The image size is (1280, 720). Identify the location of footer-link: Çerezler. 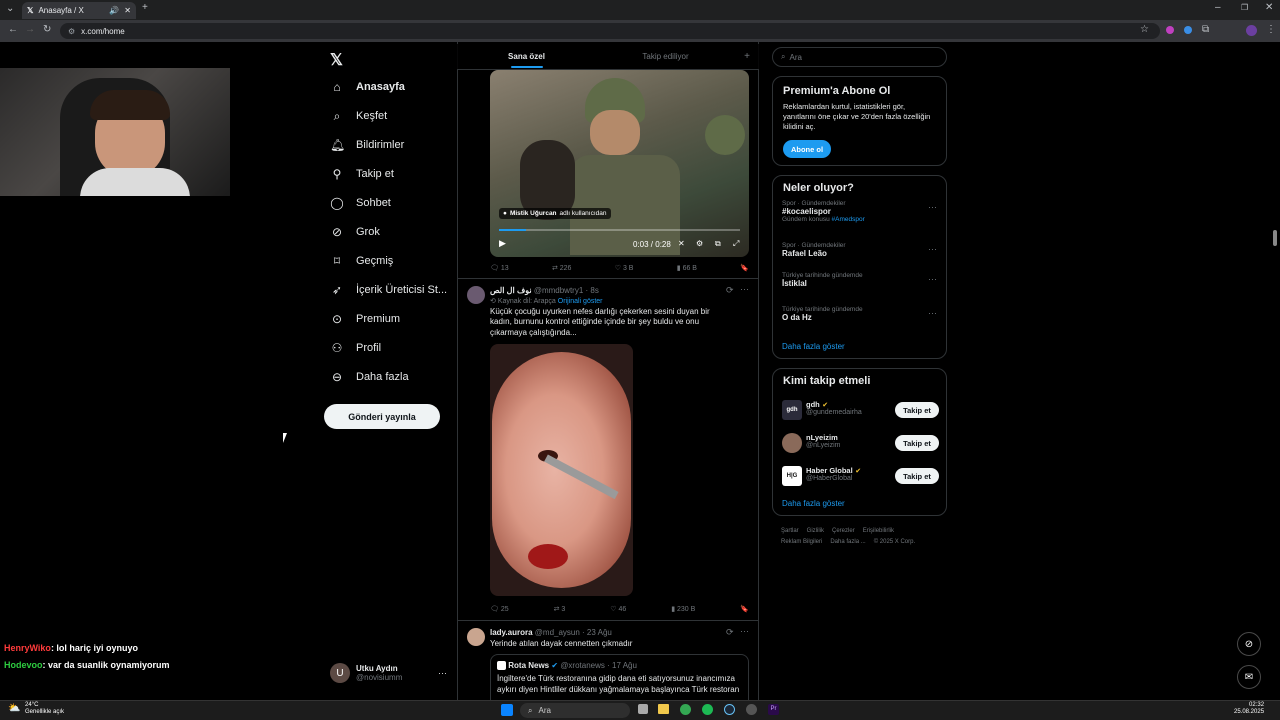
(843, 531).